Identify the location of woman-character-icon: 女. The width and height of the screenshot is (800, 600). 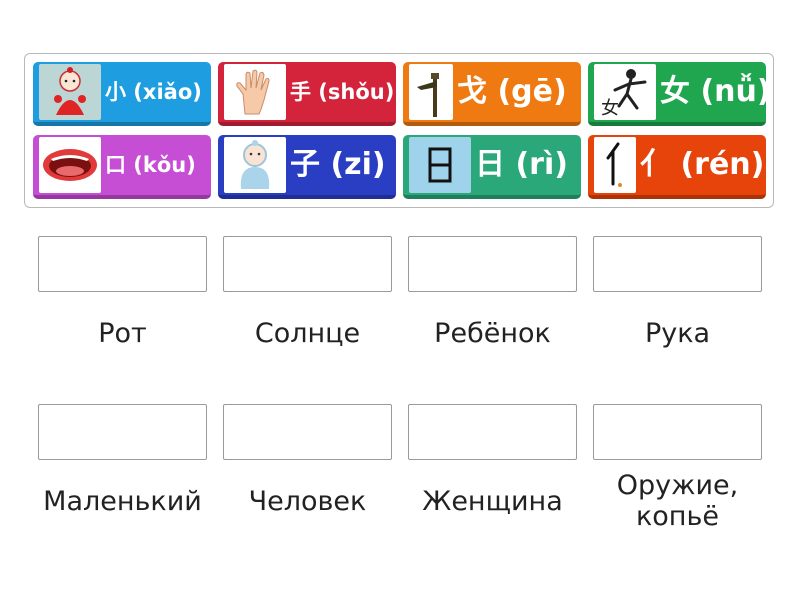
(625, 92).